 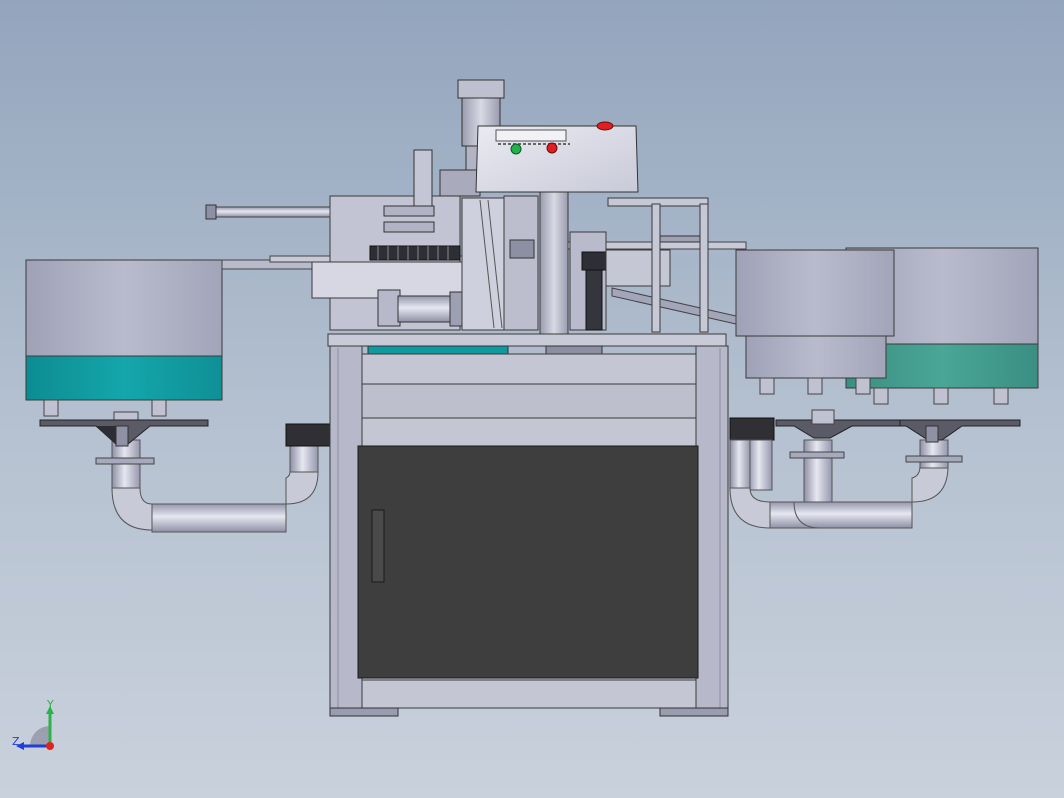 I want to click on panel-display, so click(x=531, y=135).